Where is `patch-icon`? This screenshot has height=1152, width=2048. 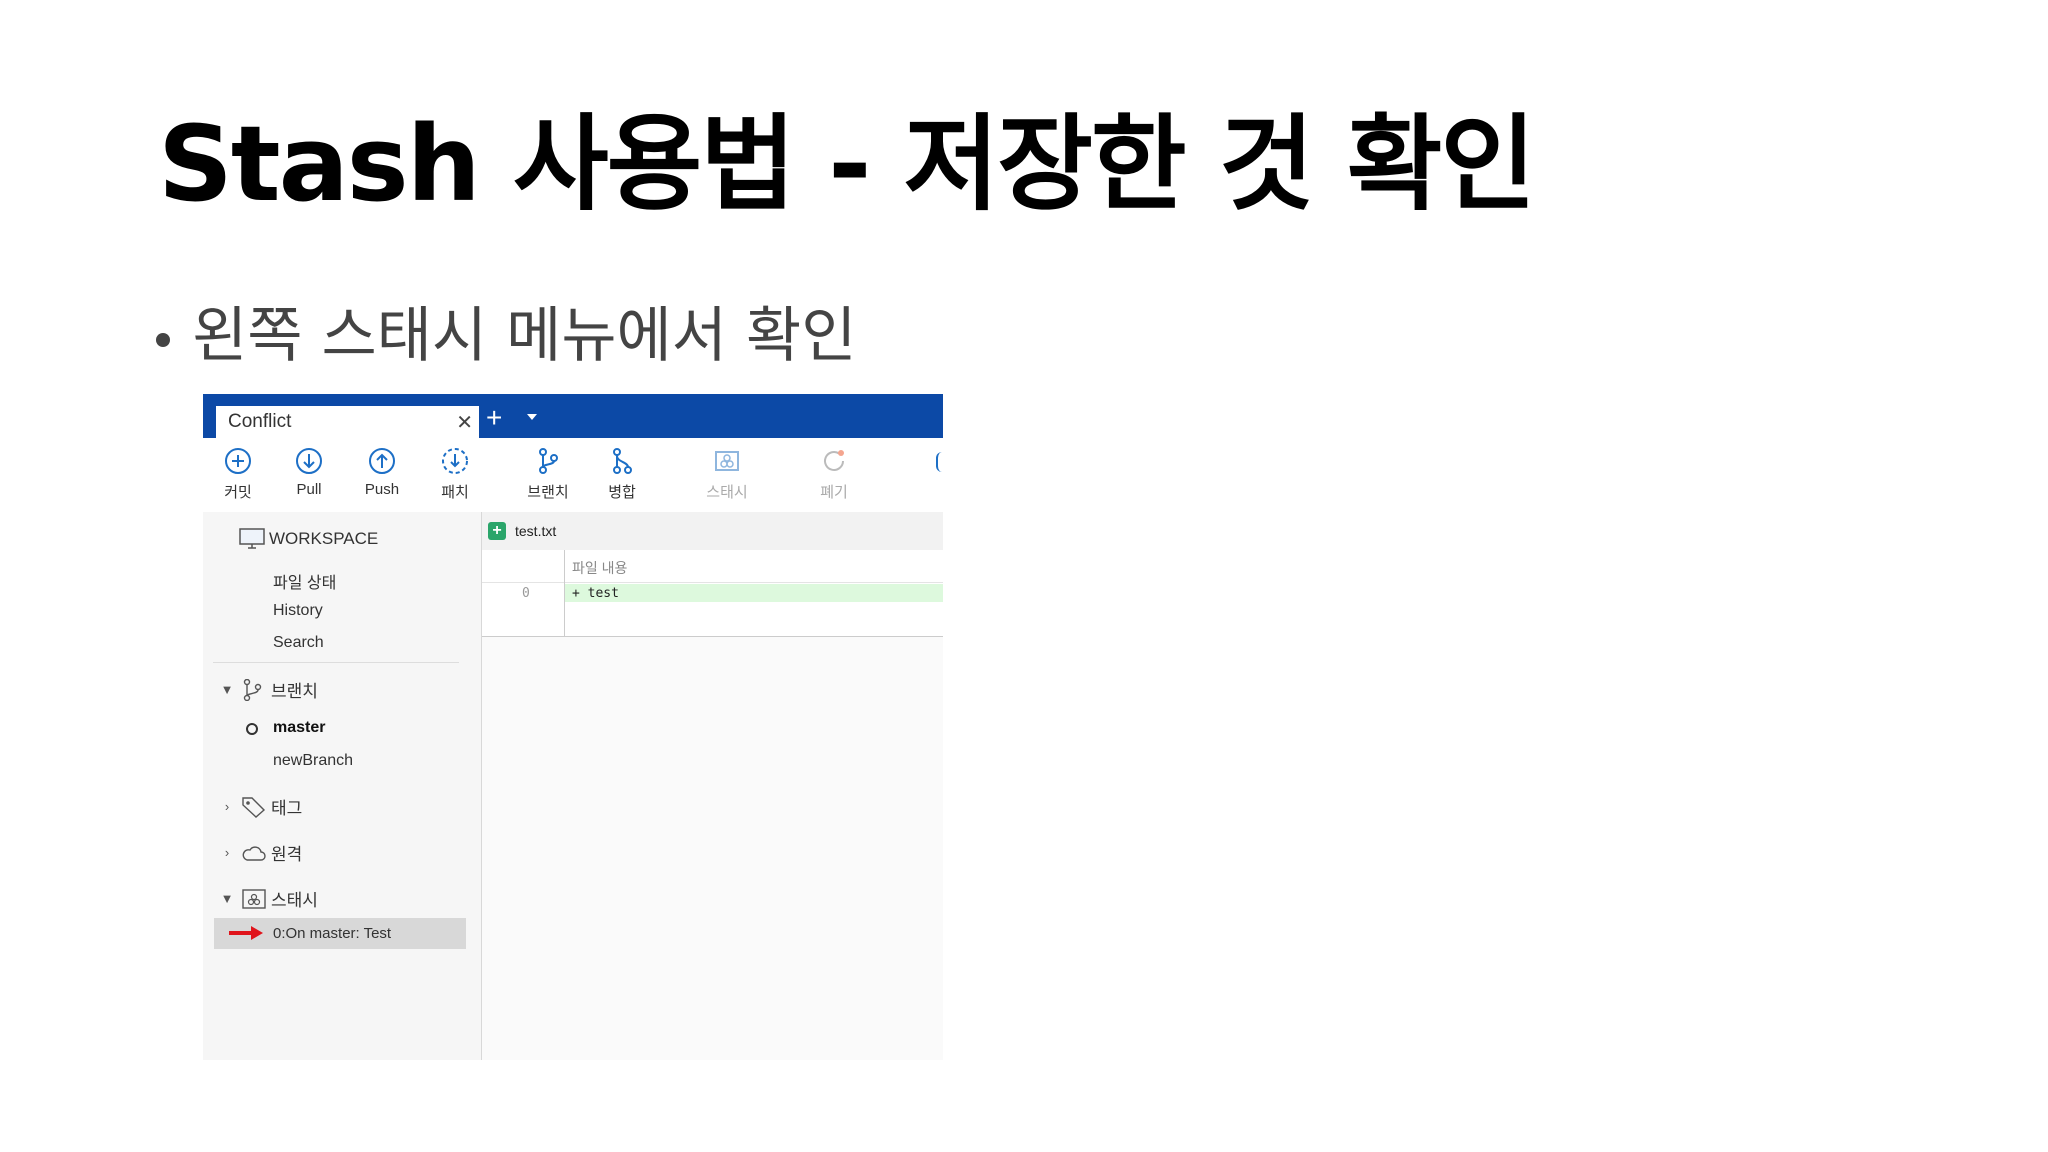
patch-icon is located at coordinates (455, 461).